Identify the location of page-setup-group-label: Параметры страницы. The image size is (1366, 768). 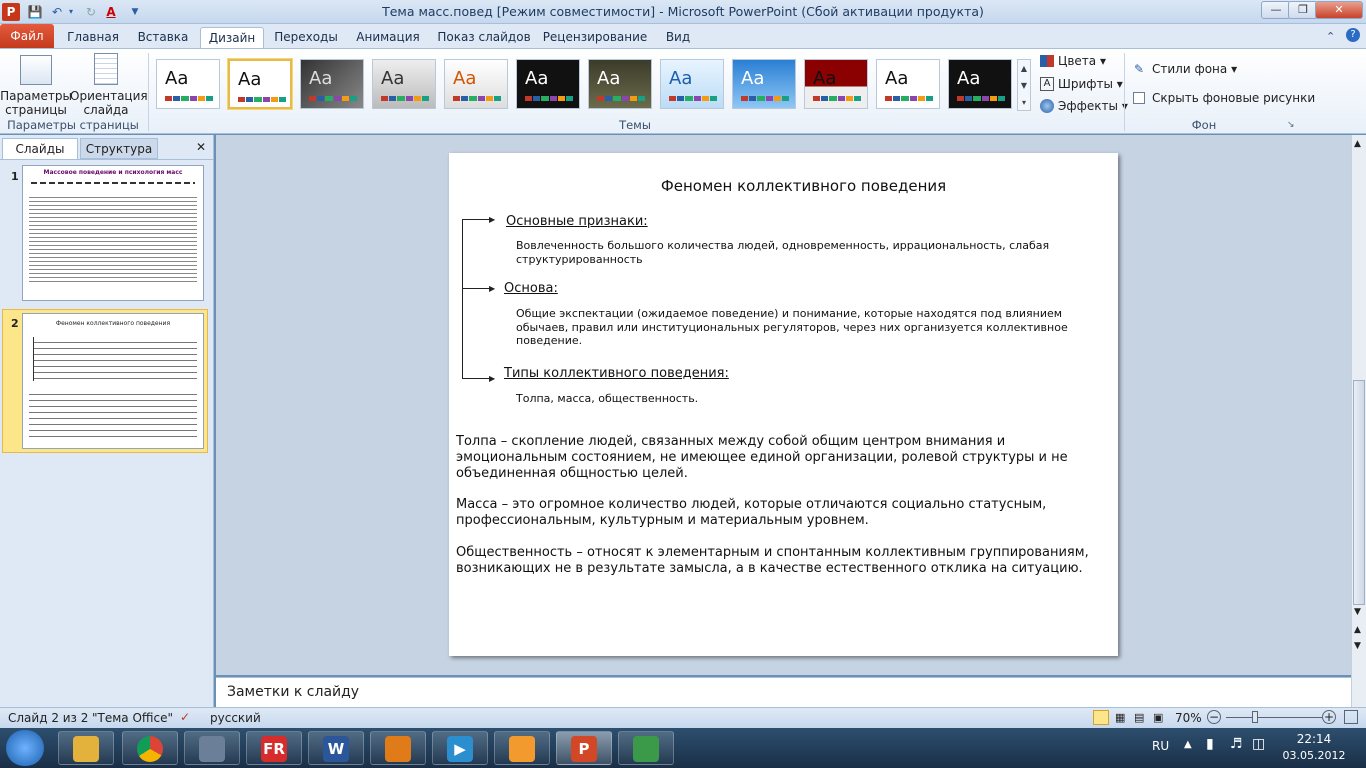
(73, 125).